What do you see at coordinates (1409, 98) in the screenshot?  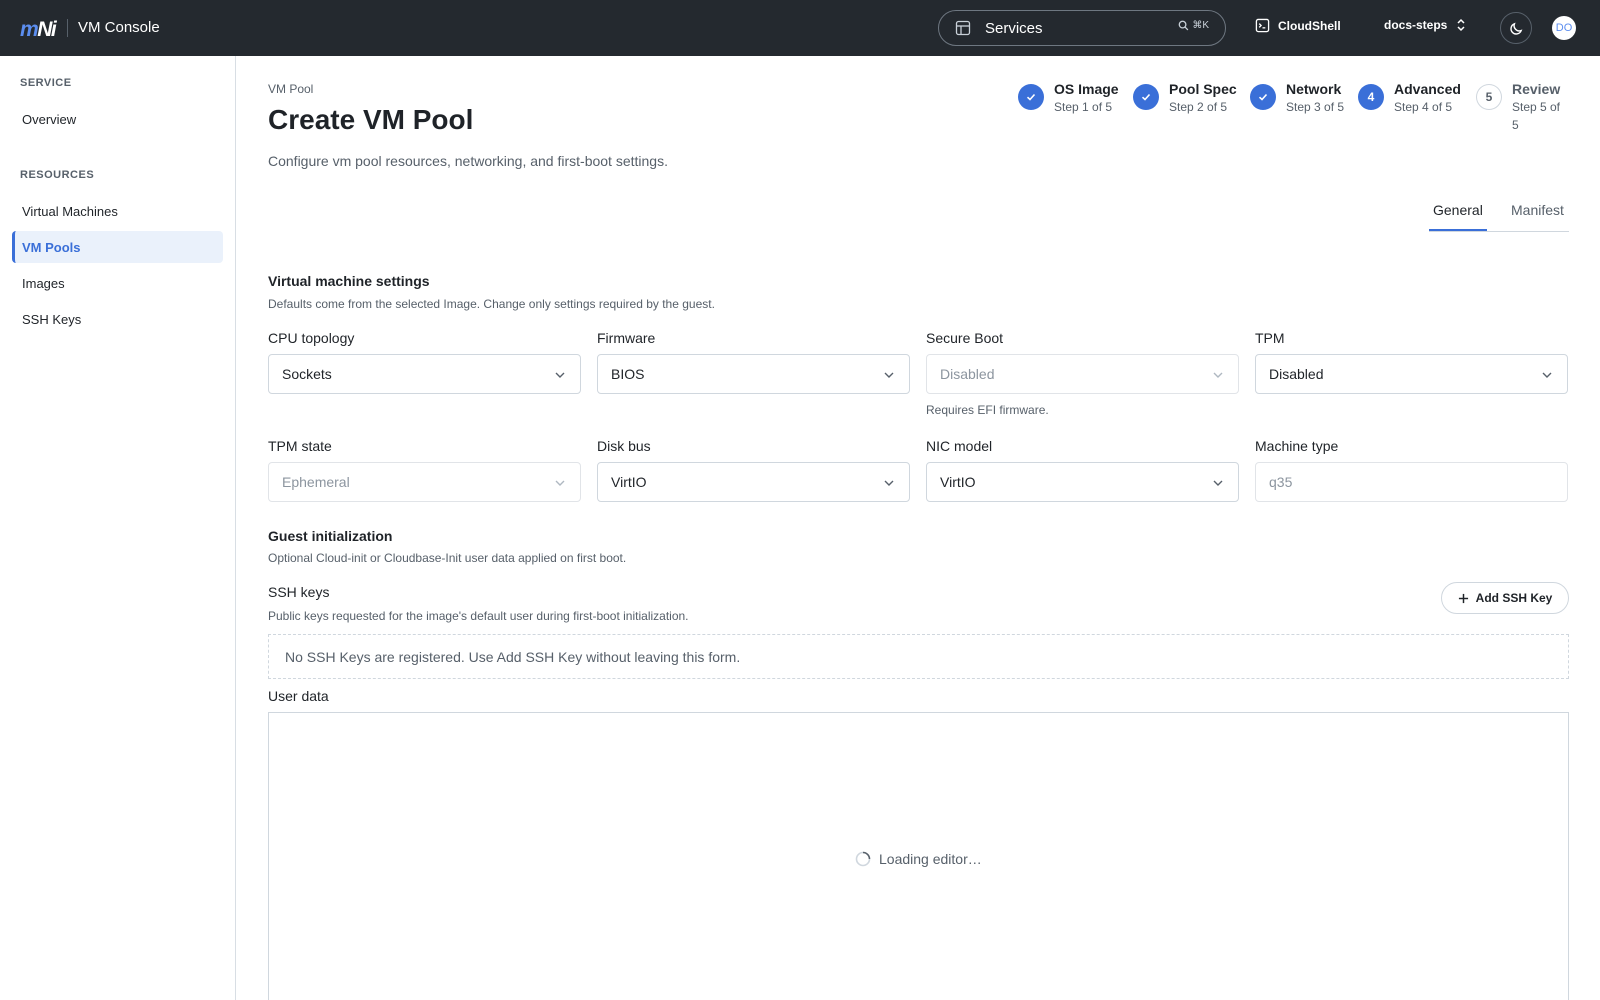 I see `step-advanced: 4 Advanced Step 4 of 5` at bounding box center [1409, 98].